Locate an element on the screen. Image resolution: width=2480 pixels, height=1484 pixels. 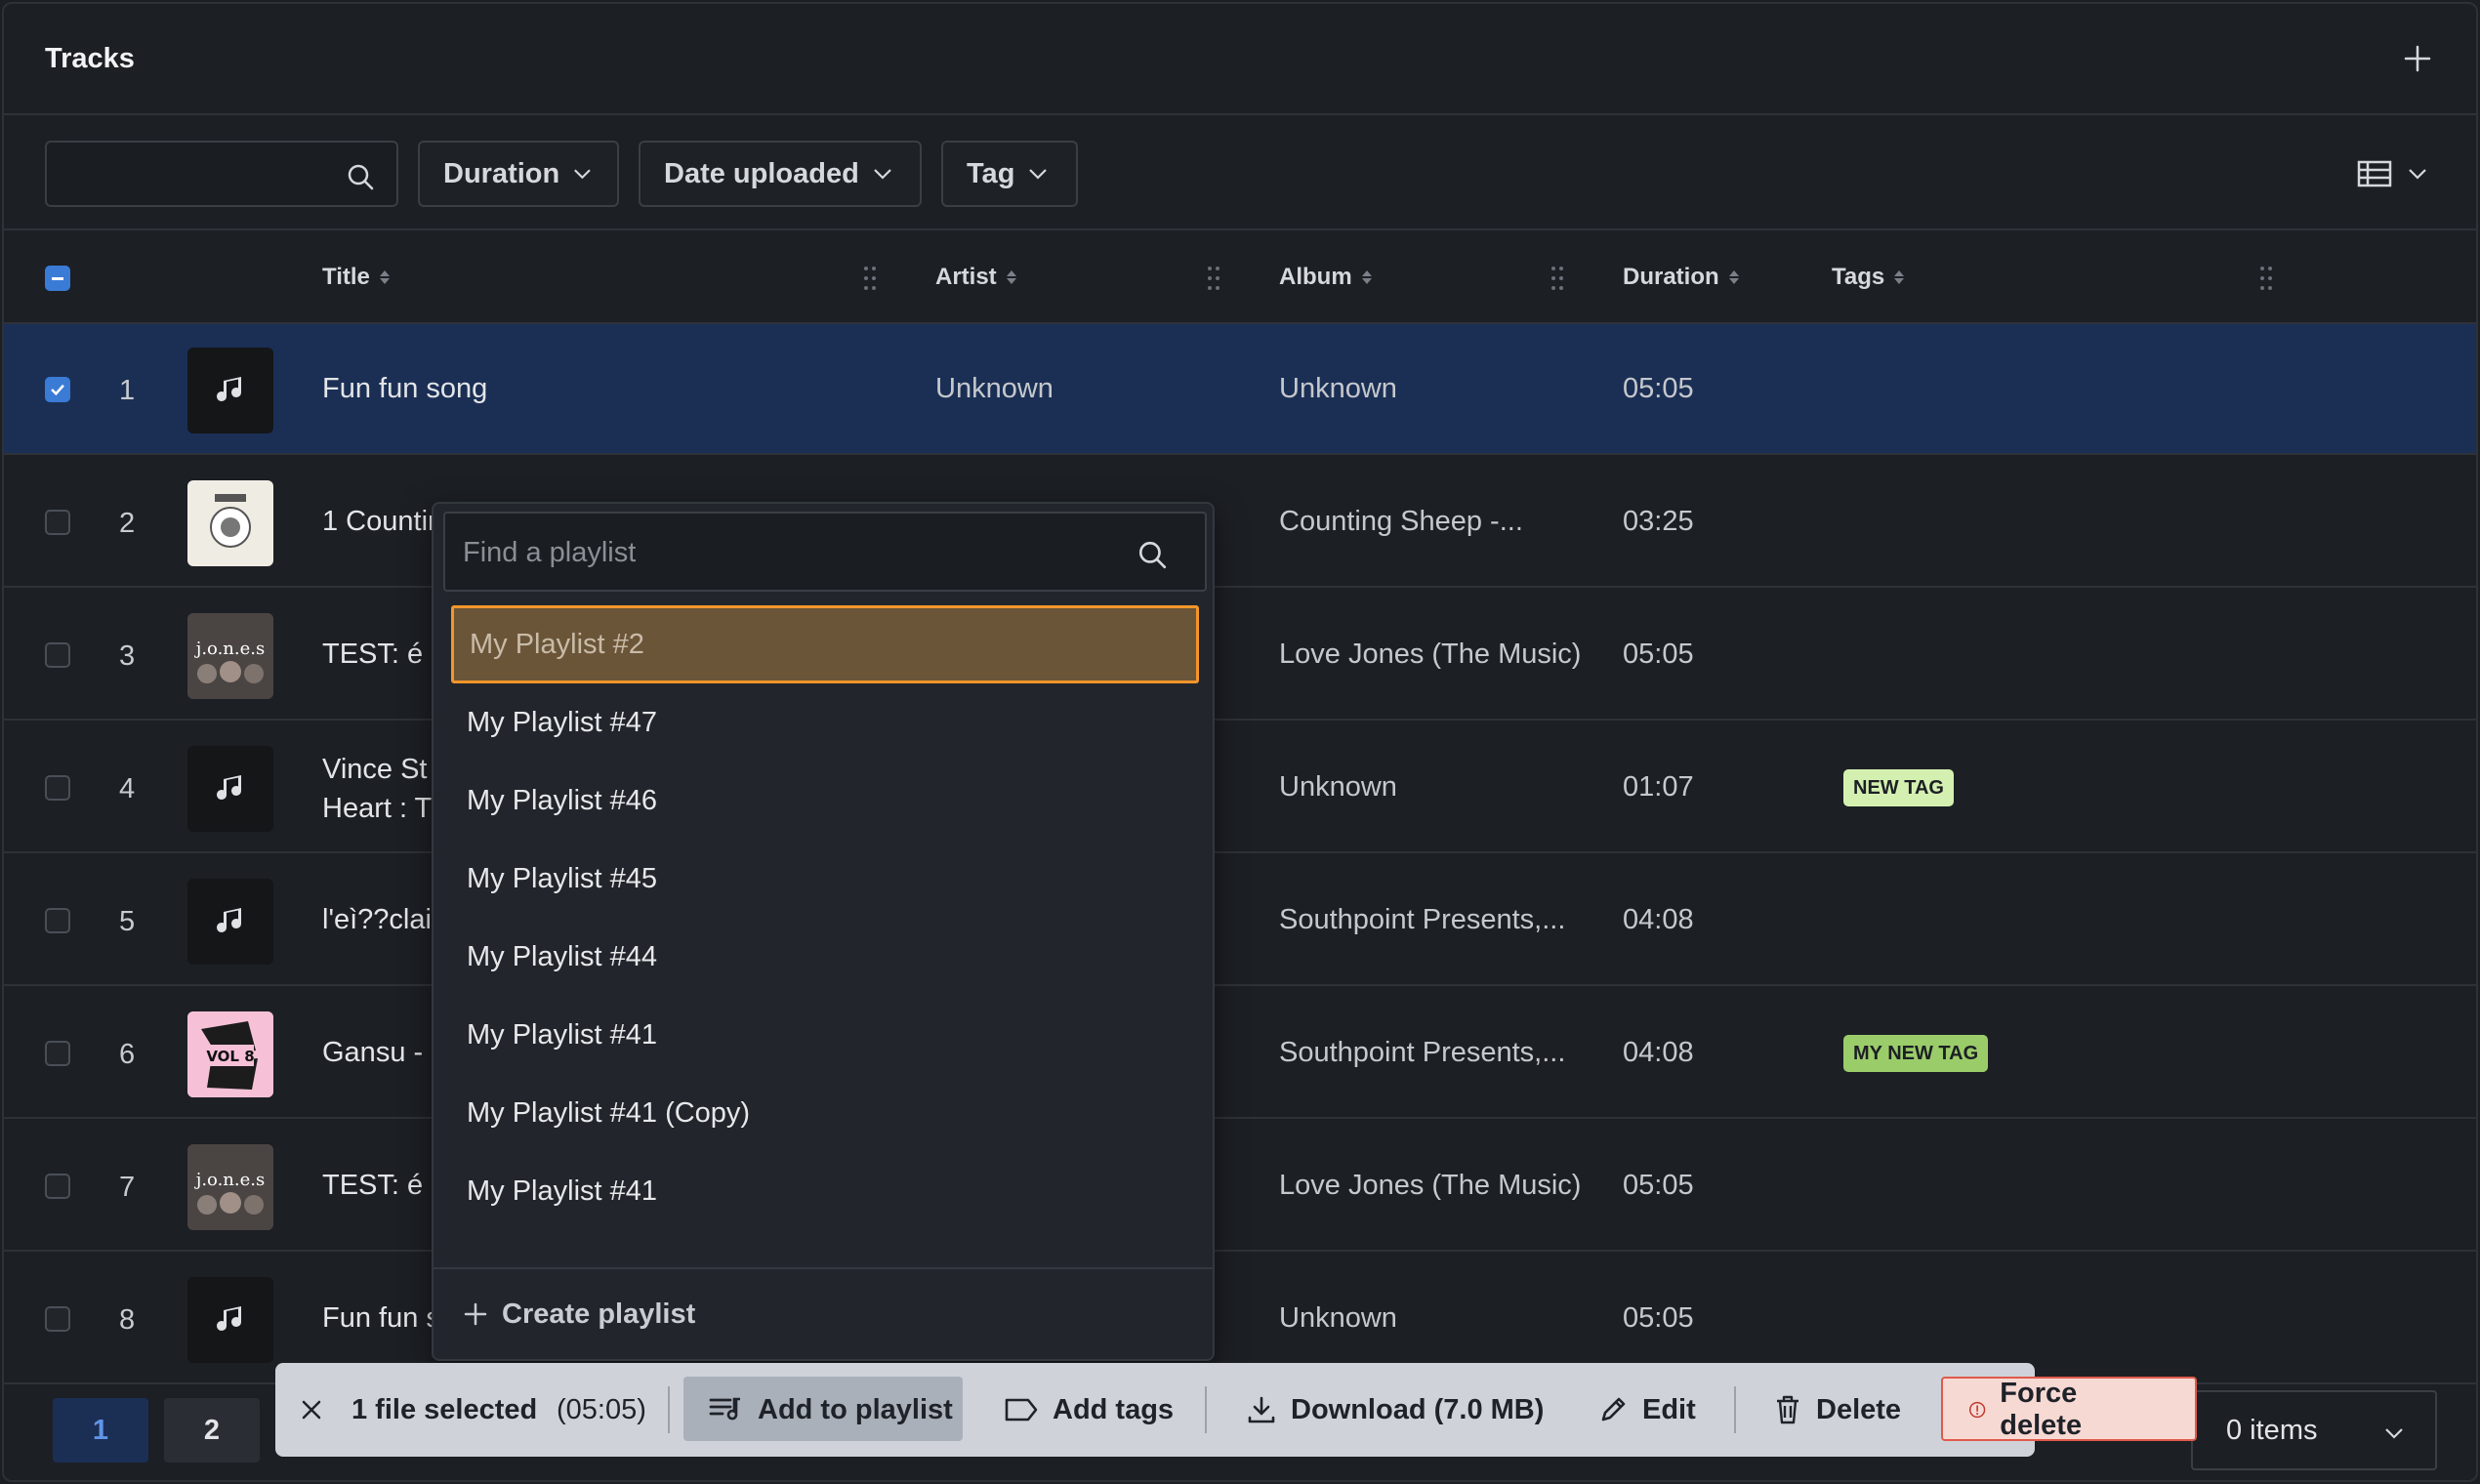
column-tags: Tags is located at coordinates (1868, 278).